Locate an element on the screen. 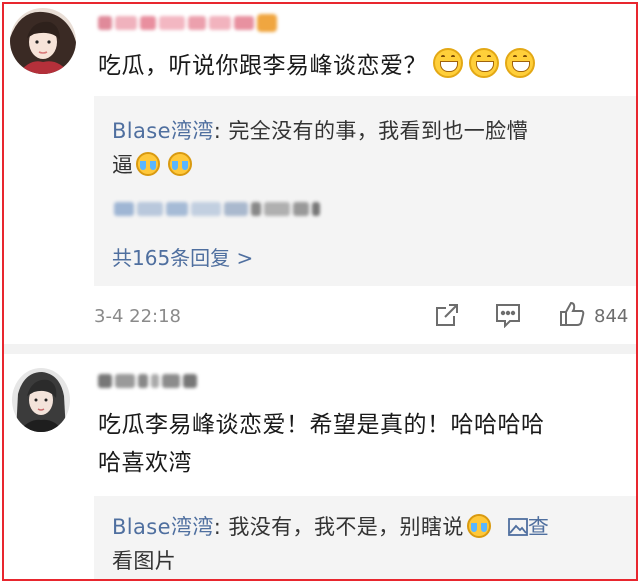 This screenshot has height=583, width=640. like-count: 844 is located at coordinates (611, 316).